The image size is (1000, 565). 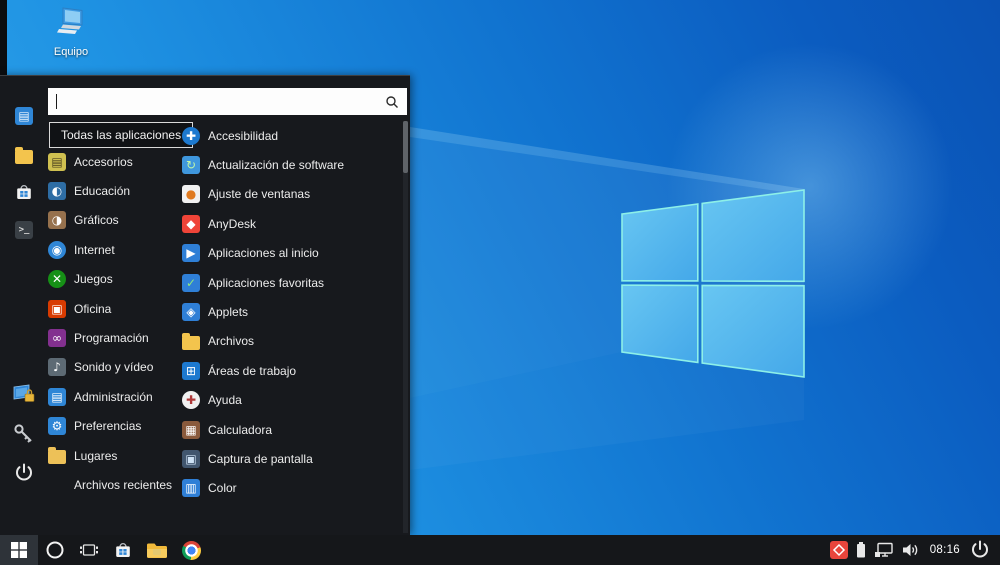 What do you see at coordinates (191, 165) in the screenshot?
I see `software-update-icon: ↻` at bounding box center [191, 165].